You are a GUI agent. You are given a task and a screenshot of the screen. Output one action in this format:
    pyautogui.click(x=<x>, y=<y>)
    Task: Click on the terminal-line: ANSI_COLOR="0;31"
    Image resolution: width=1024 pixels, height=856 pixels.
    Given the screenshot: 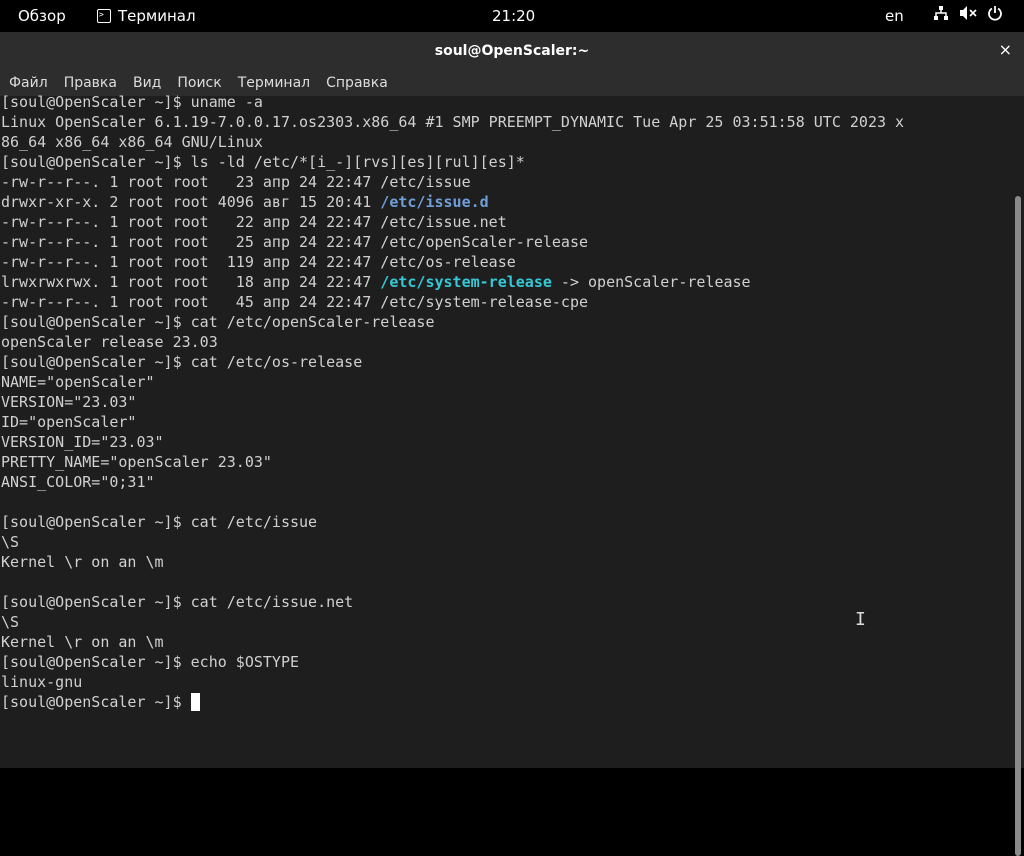 What is the action you would take?
    pyautogui.click(x=452, y=482)
    